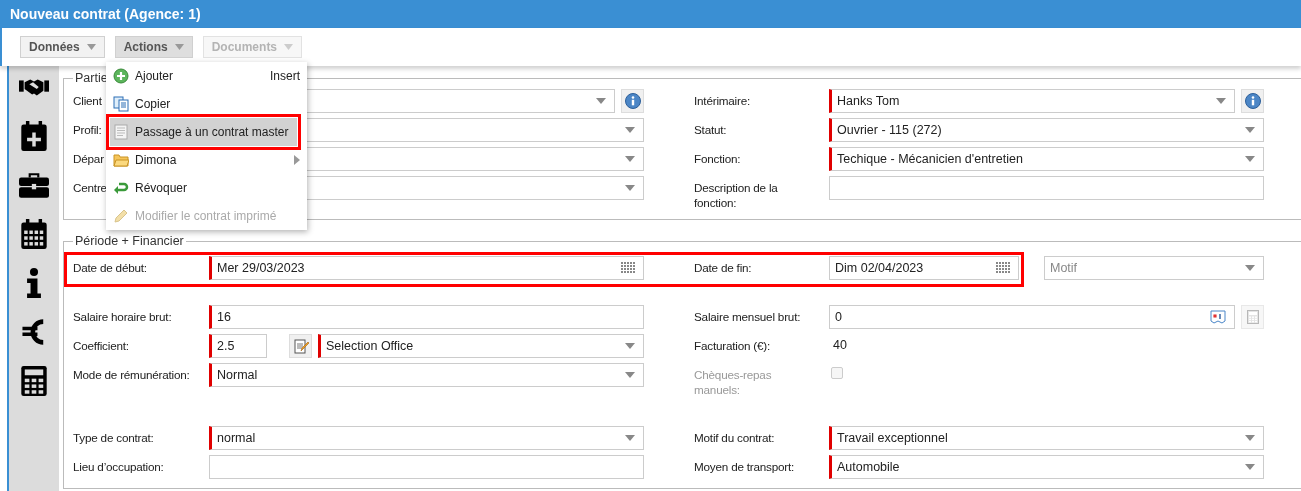 Image resolution: width=1301 pixels, height=491 pixels. I want to click on input-field: 2.5, so click(238, 346).